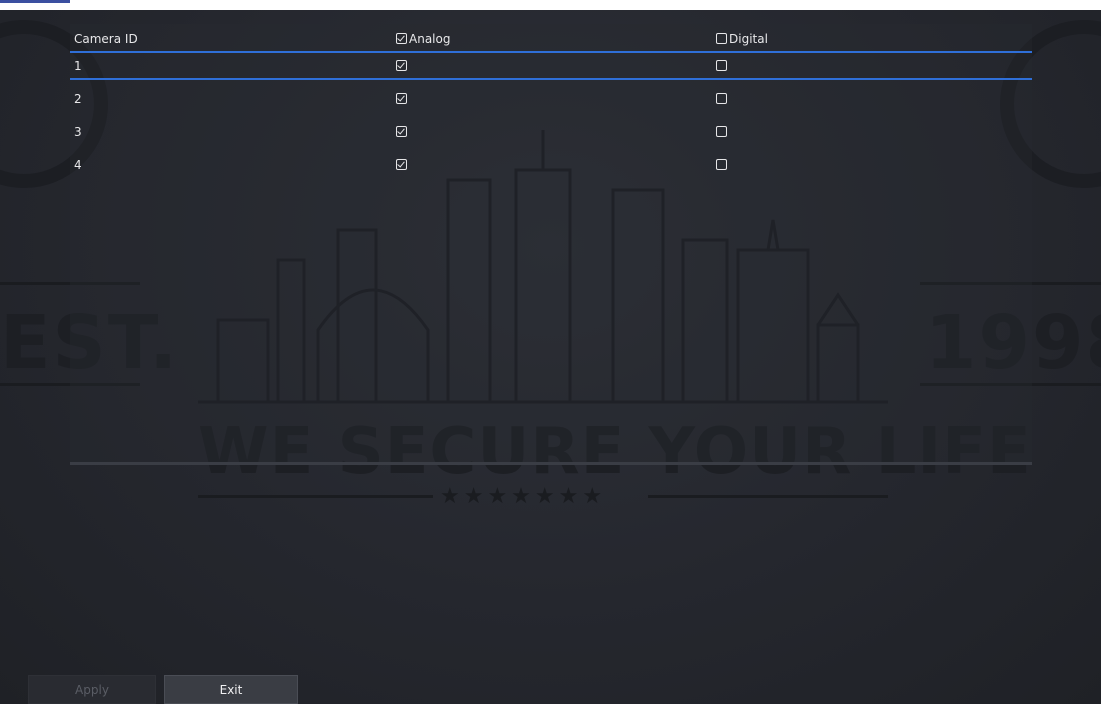 The image size is (1101, 704). Describe the element at coordinates (78, 99) in the screenshot. I see `row-camera-id: 2` at that location.